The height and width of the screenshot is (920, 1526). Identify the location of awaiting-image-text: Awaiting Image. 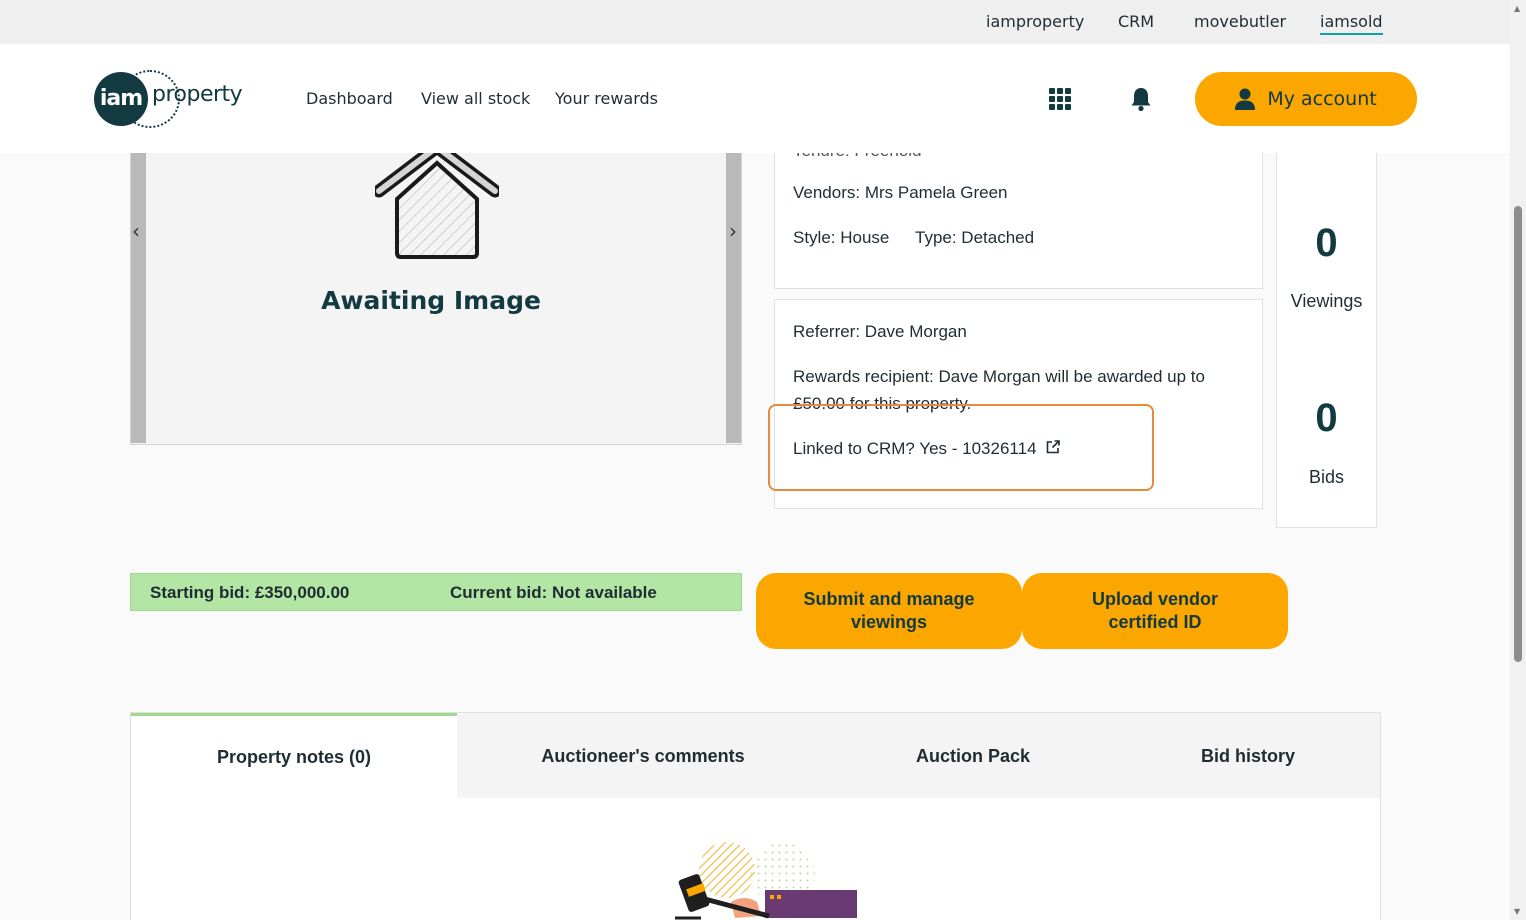
(431, 300).